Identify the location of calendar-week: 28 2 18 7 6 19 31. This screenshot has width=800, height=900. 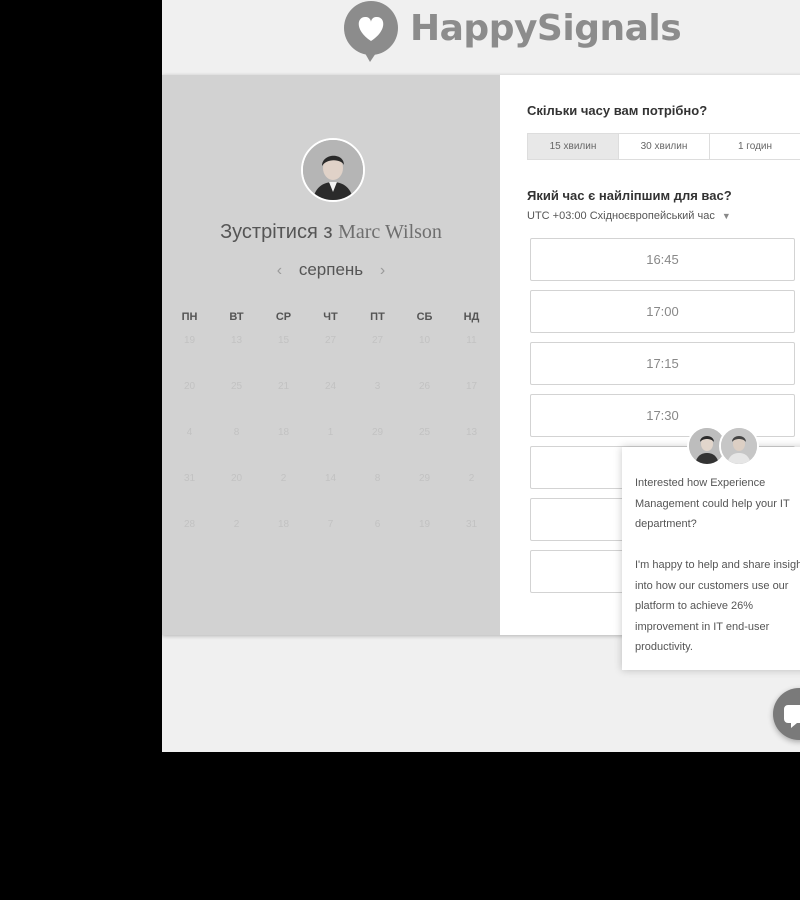
(331, 524).